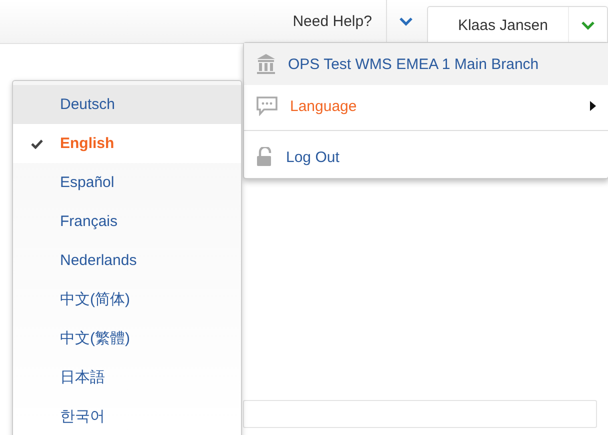 The height and width of the screenshot is (435, 608). I want to click on language-option: 日本語, so click(127, 377).